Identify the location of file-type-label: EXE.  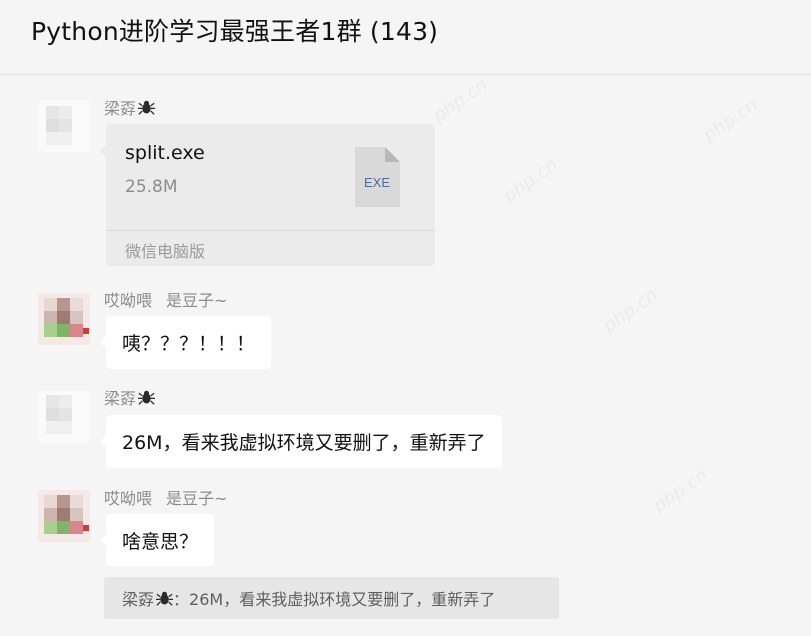
(377, 182).